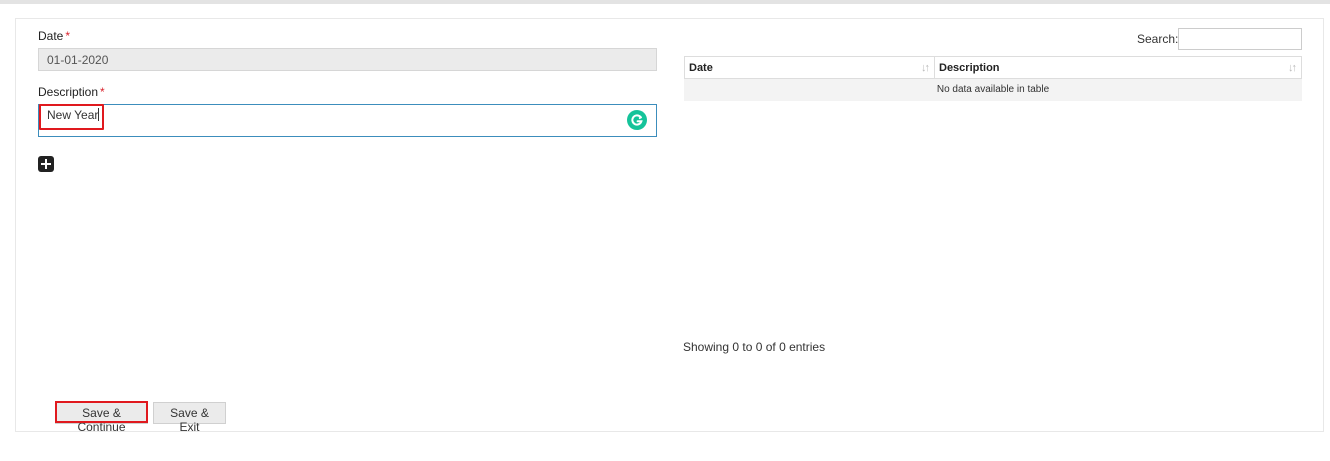 The height and width of the screenshot is (461, 1330). I want to click on description-input-value: New Year, so click(73, 115).